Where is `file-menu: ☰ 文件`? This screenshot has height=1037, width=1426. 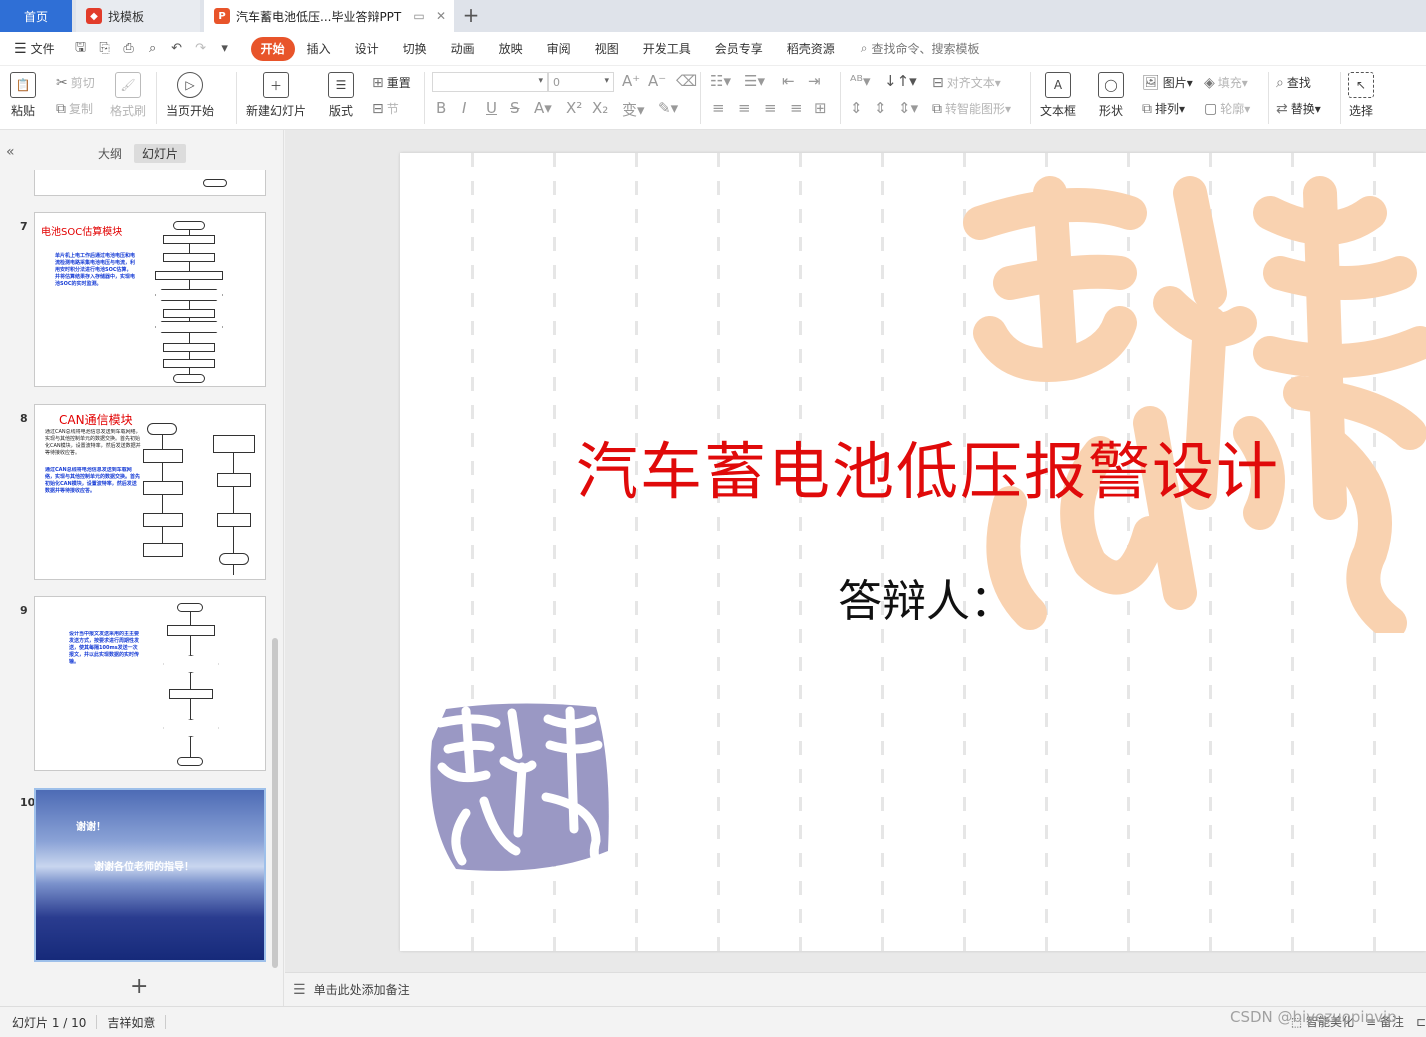 file-menu: ☰ 文件 is located at coordinates (34, 48).